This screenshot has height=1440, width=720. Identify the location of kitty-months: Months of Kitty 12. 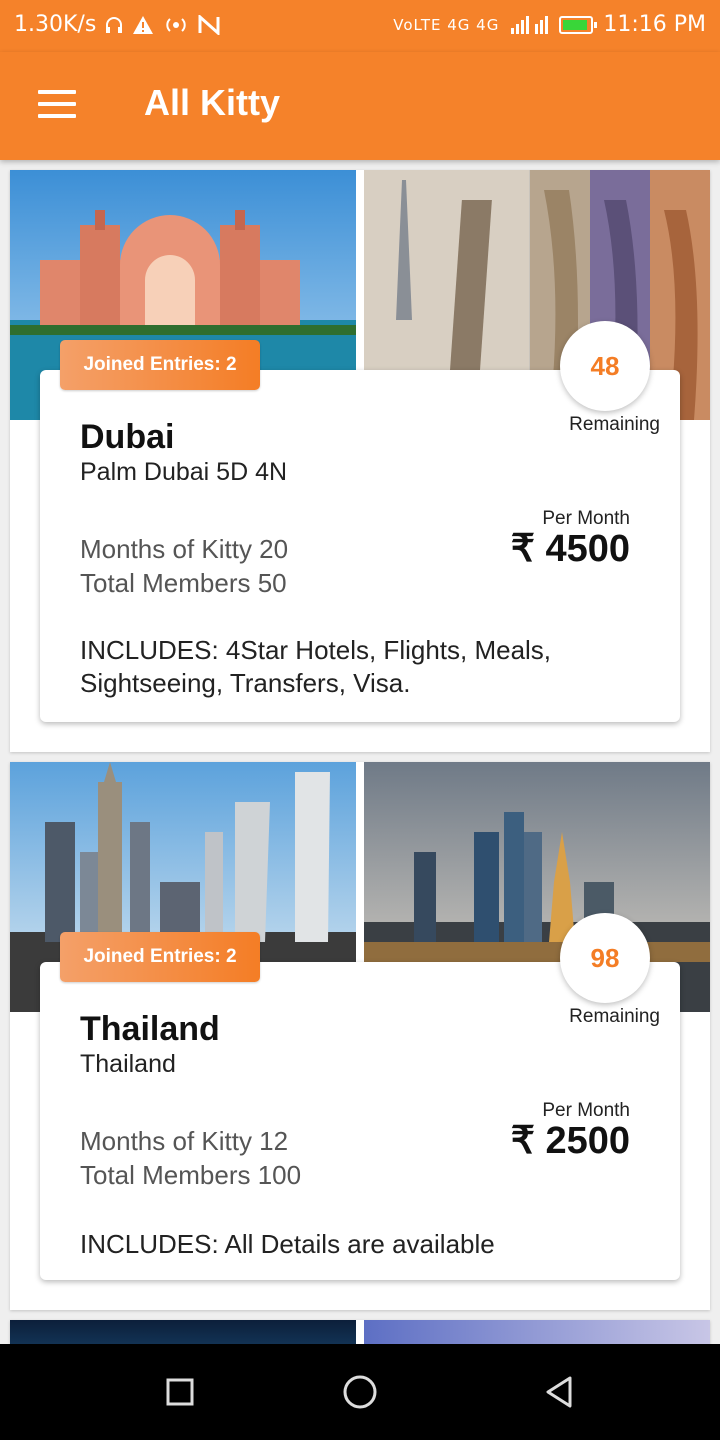
(184, 1141).